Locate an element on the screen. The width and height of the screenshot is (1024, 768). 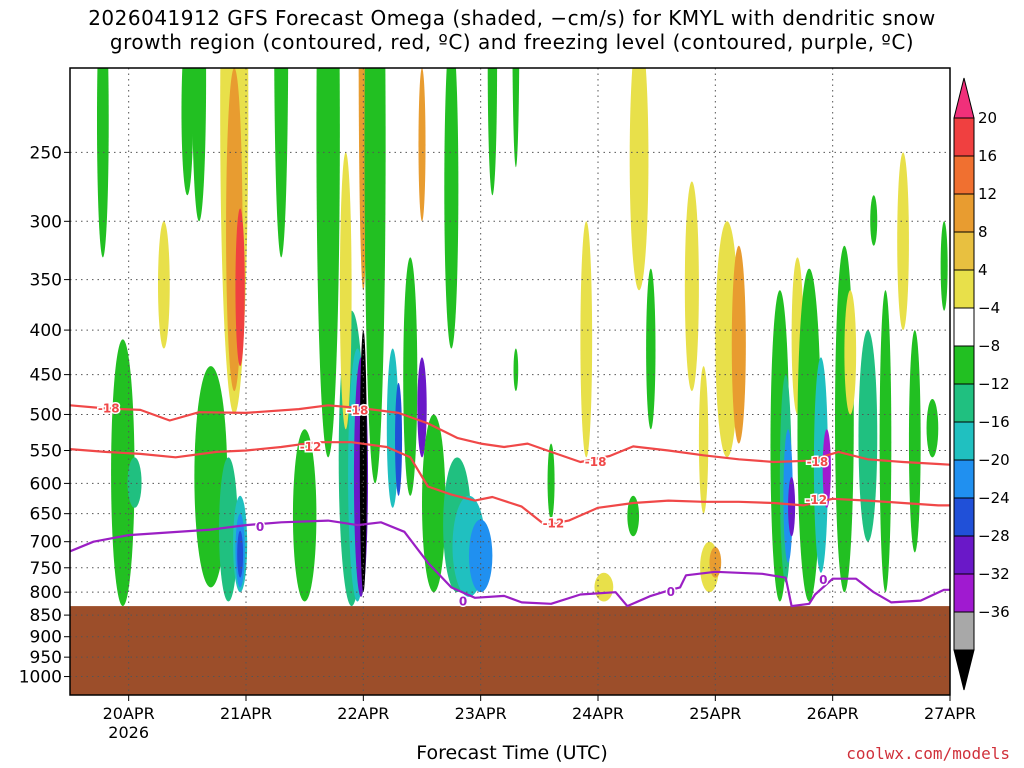
y-tick-label-550: 550 is located at coordinates (46, 452).